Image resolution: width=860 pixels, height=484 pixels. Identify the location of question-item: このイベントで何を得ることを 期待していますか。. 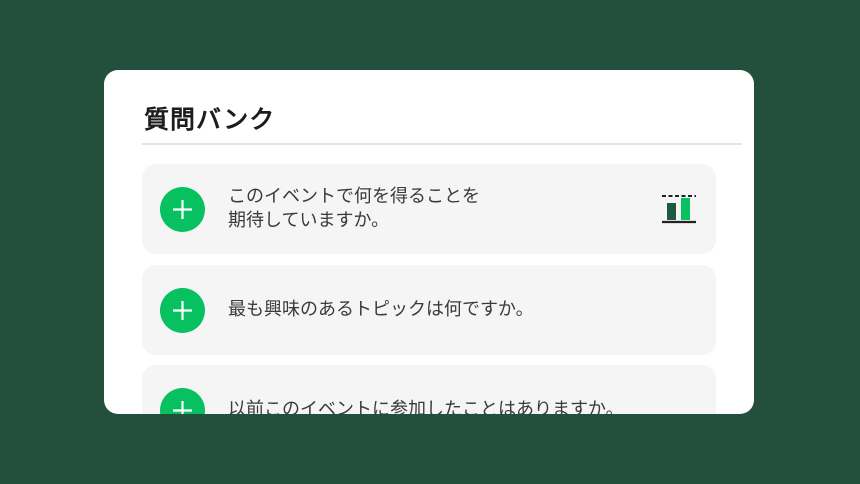
(429, 209).